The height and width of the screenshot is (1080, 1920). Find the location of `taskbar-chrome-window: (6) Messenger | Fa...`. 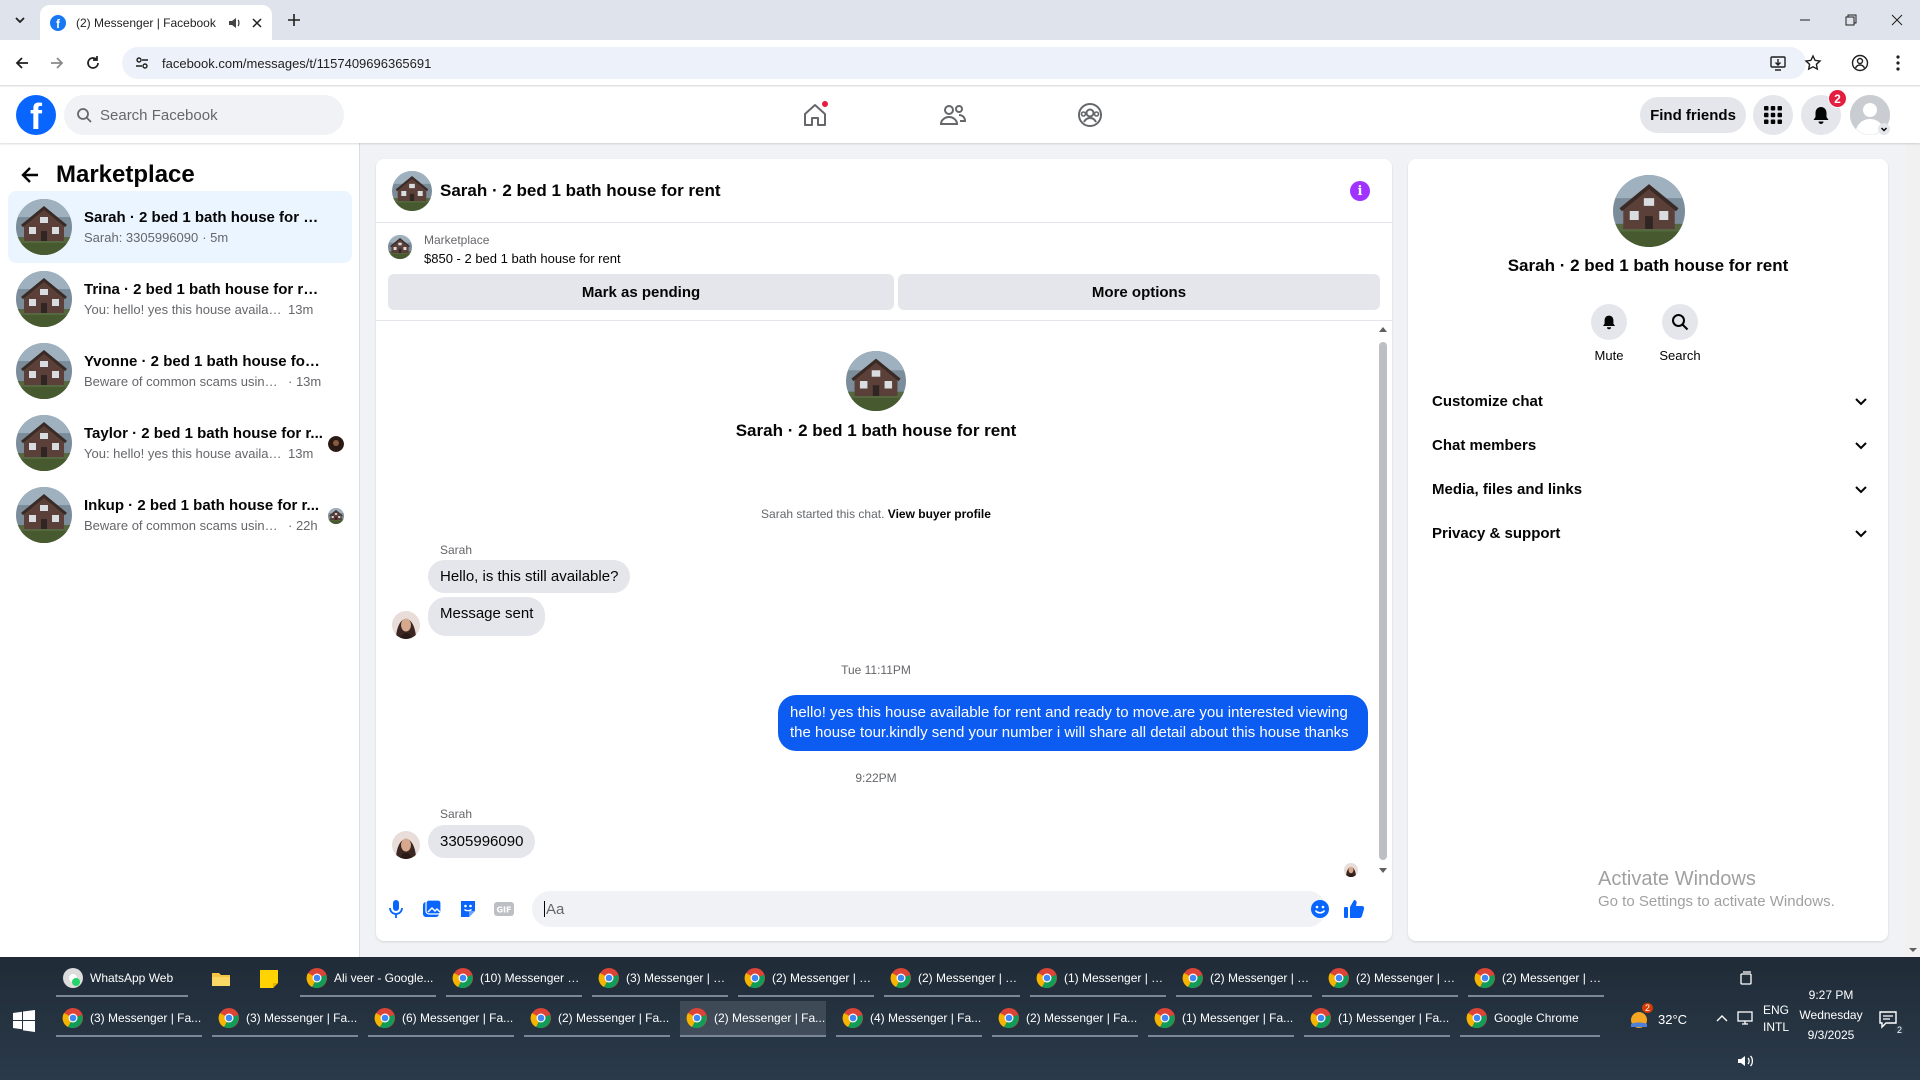

taskbar-chrome-window: (6) Messenger | Fa... is located at coordinates (441, 1019).